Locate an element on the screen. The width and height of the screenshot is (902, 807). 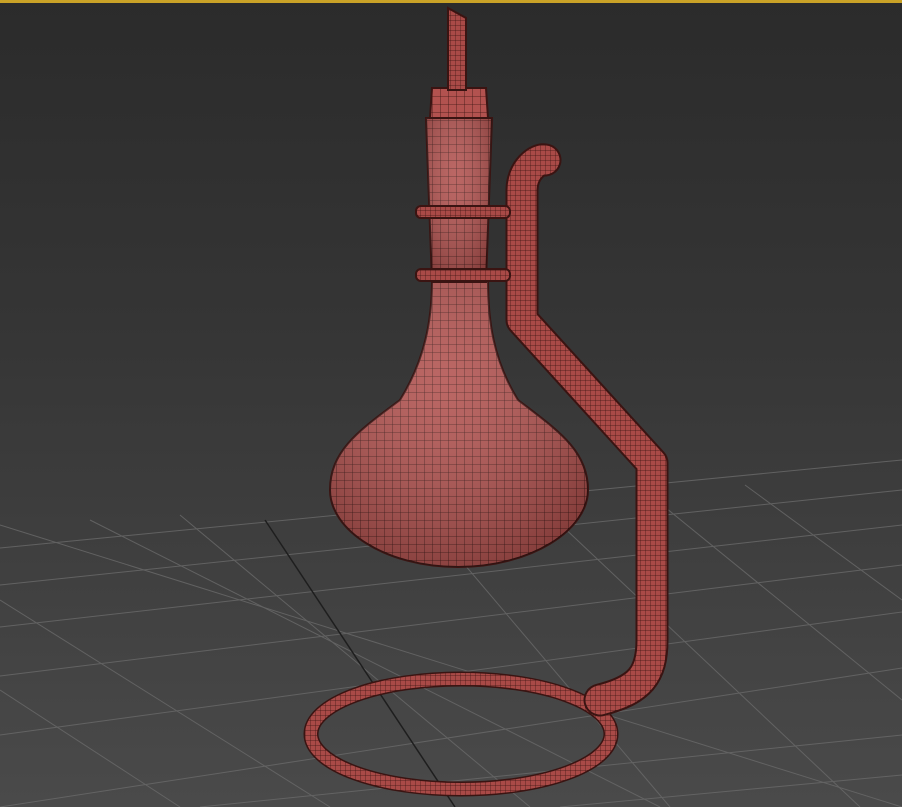
ring-base is located at coordinates (461, 734).